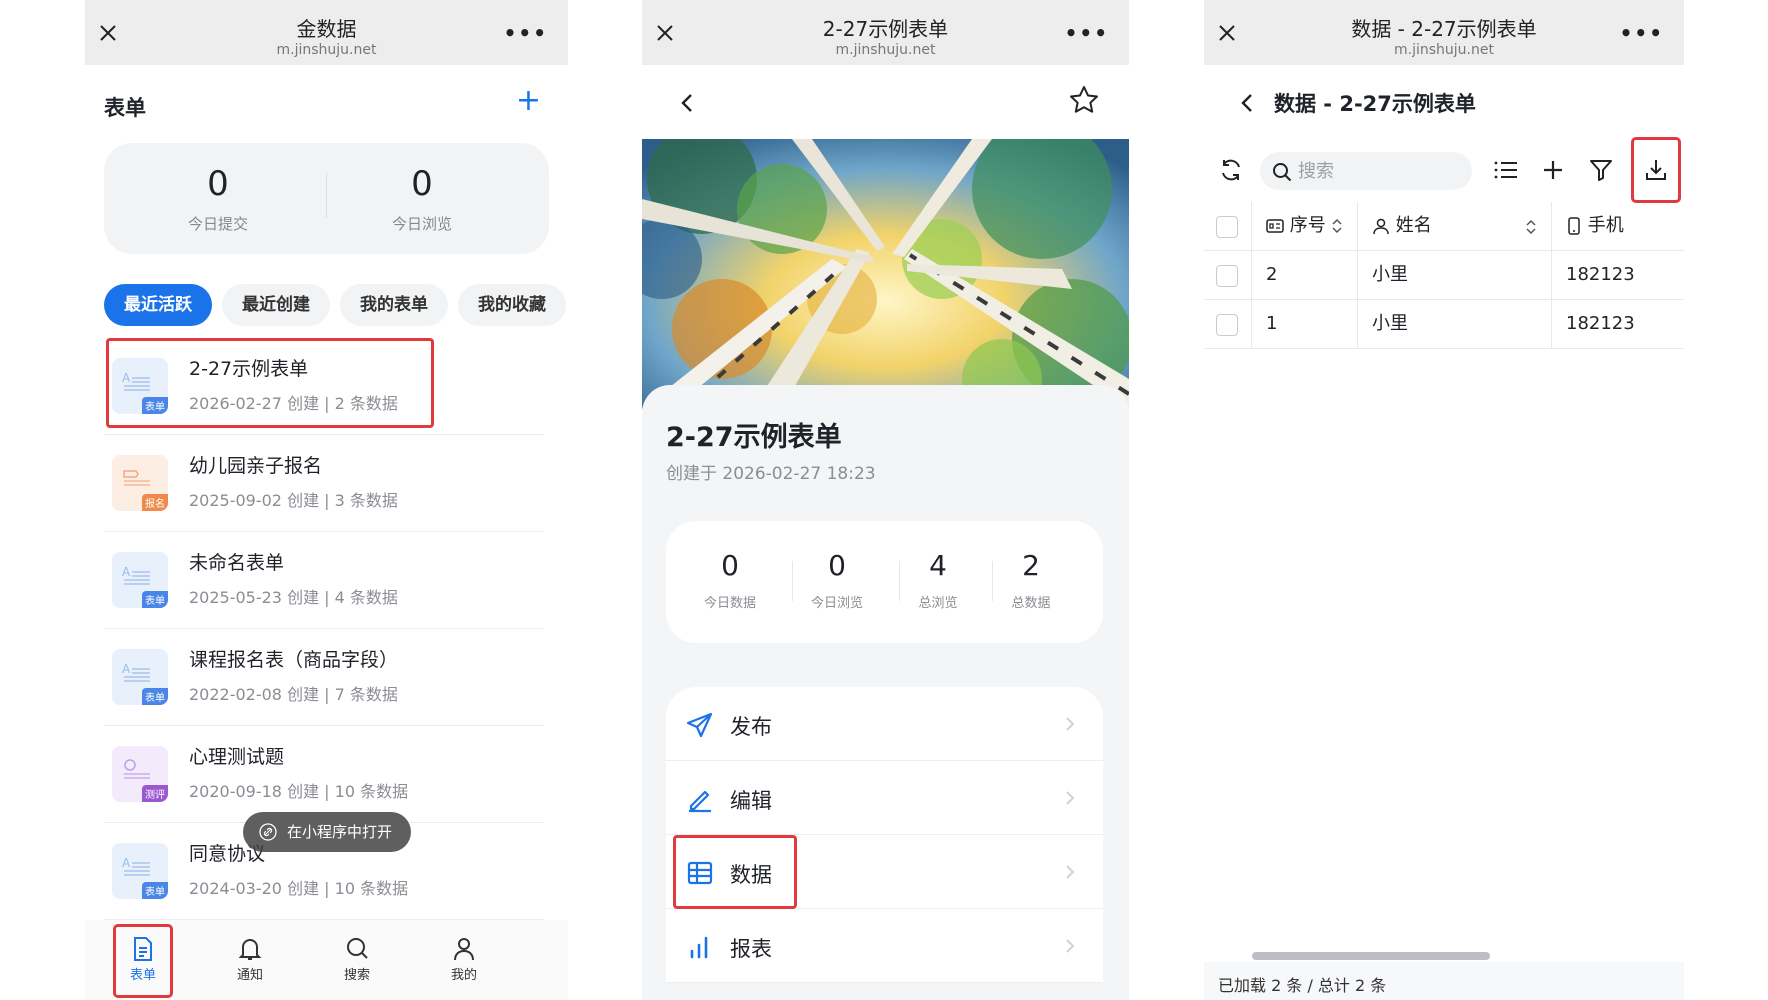  Describe the element at coordinates (884, 724) in the screenshot. I see `menu-item-publish: 发布` at that location.